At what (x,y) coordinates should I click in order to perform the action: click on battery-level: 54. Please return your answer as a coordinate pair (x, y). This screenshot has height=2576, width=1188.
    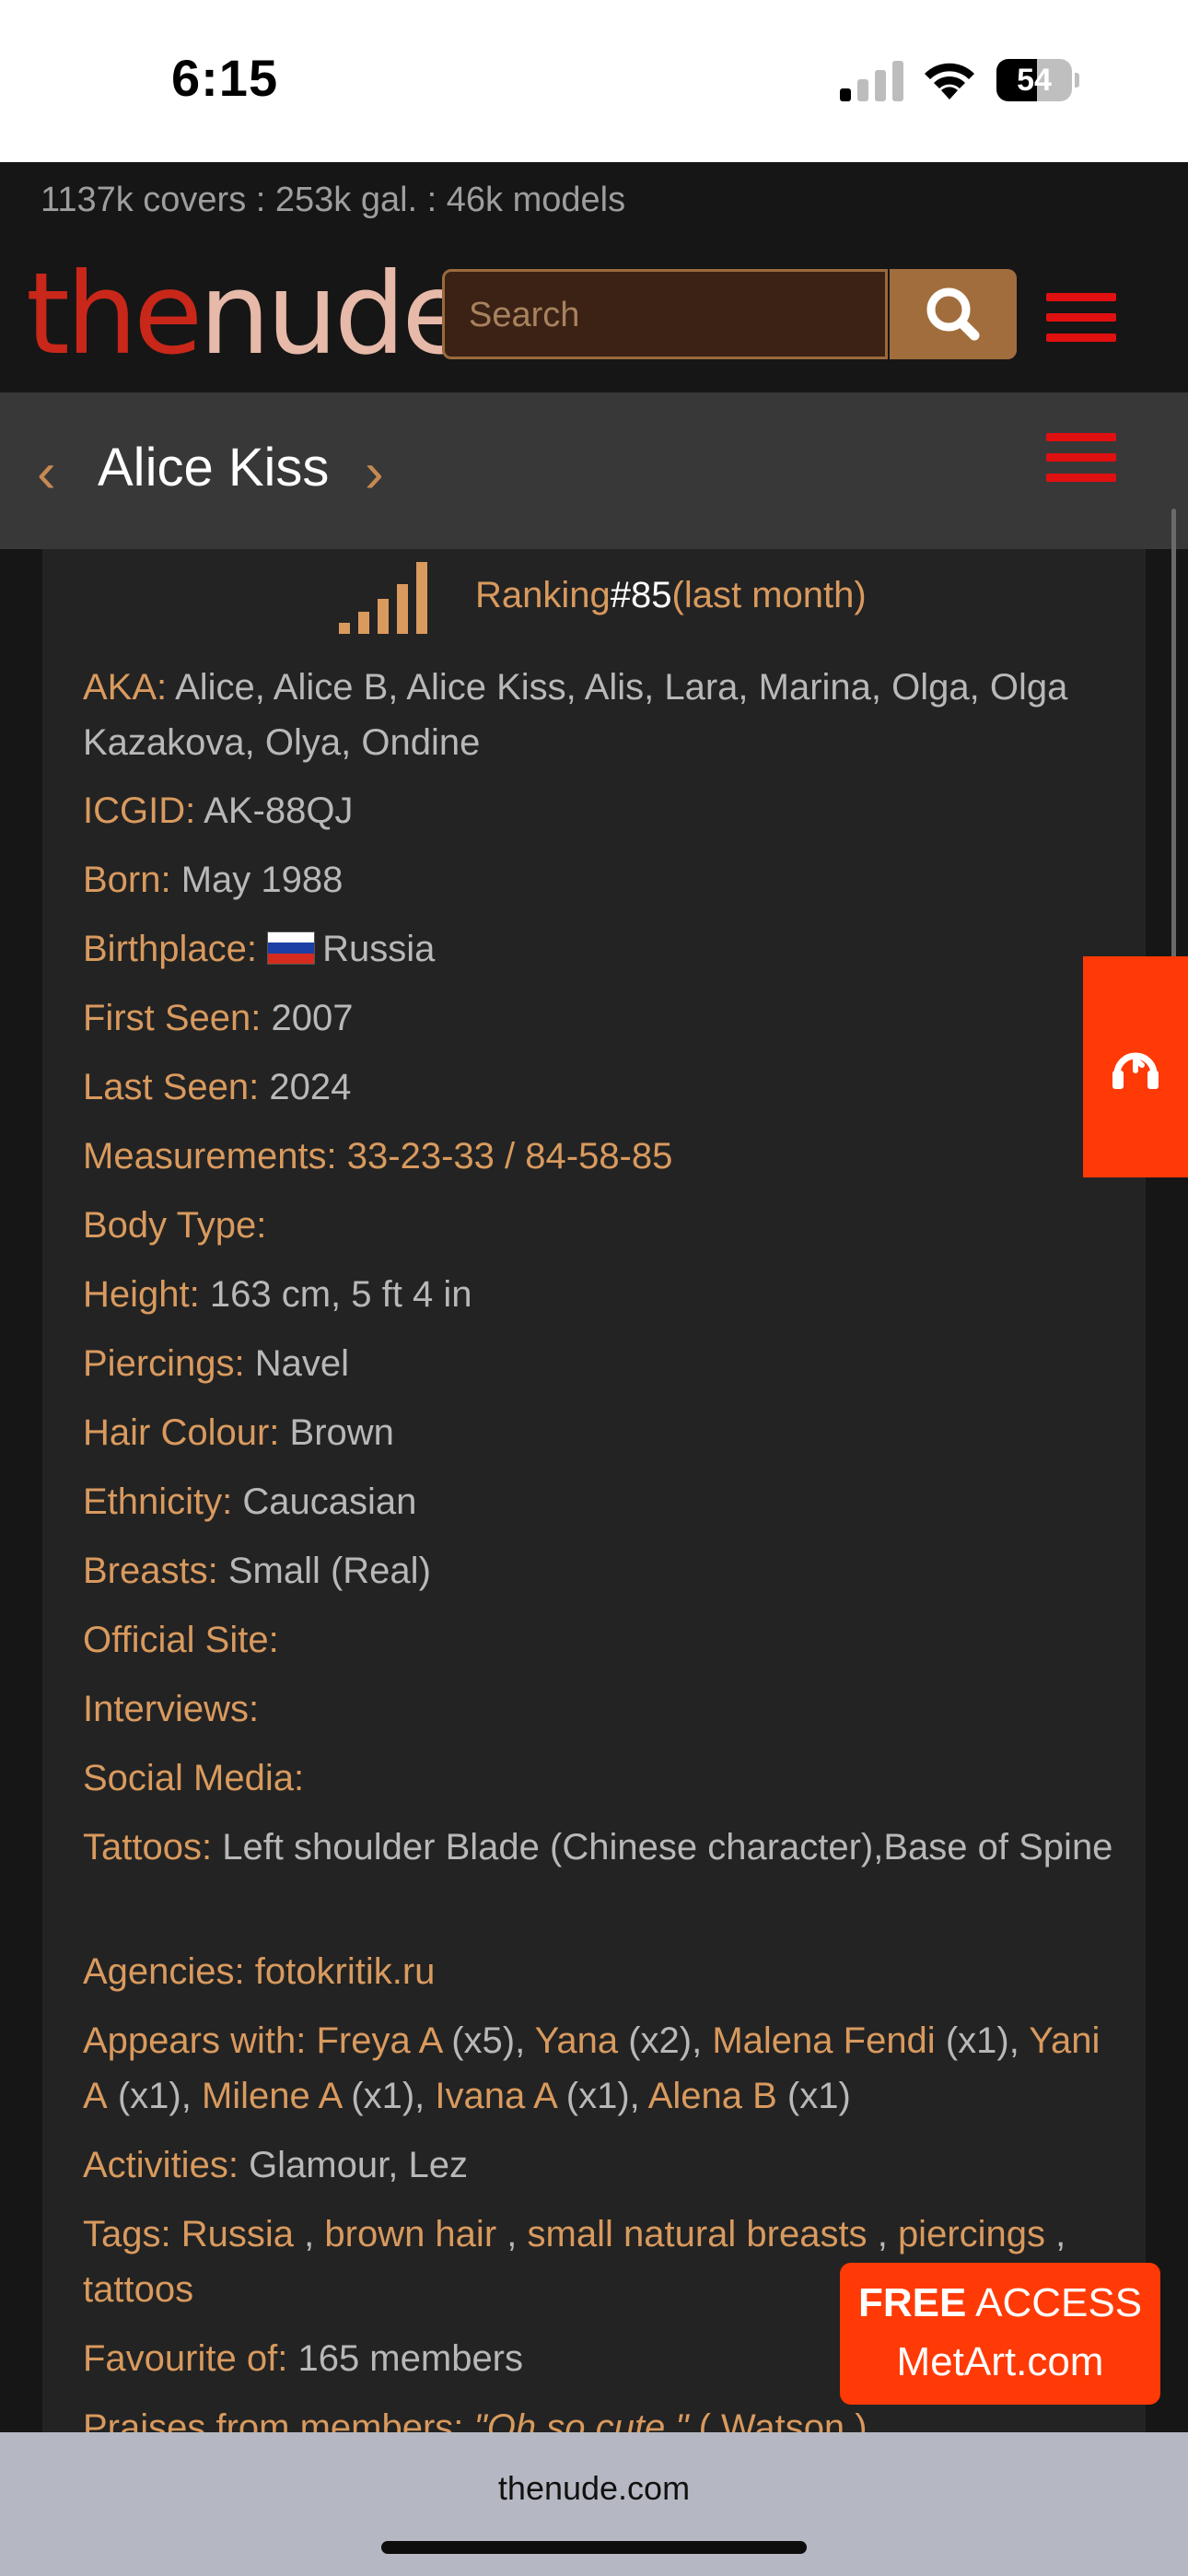
    Looking at the image, I should click on (1034, 80).